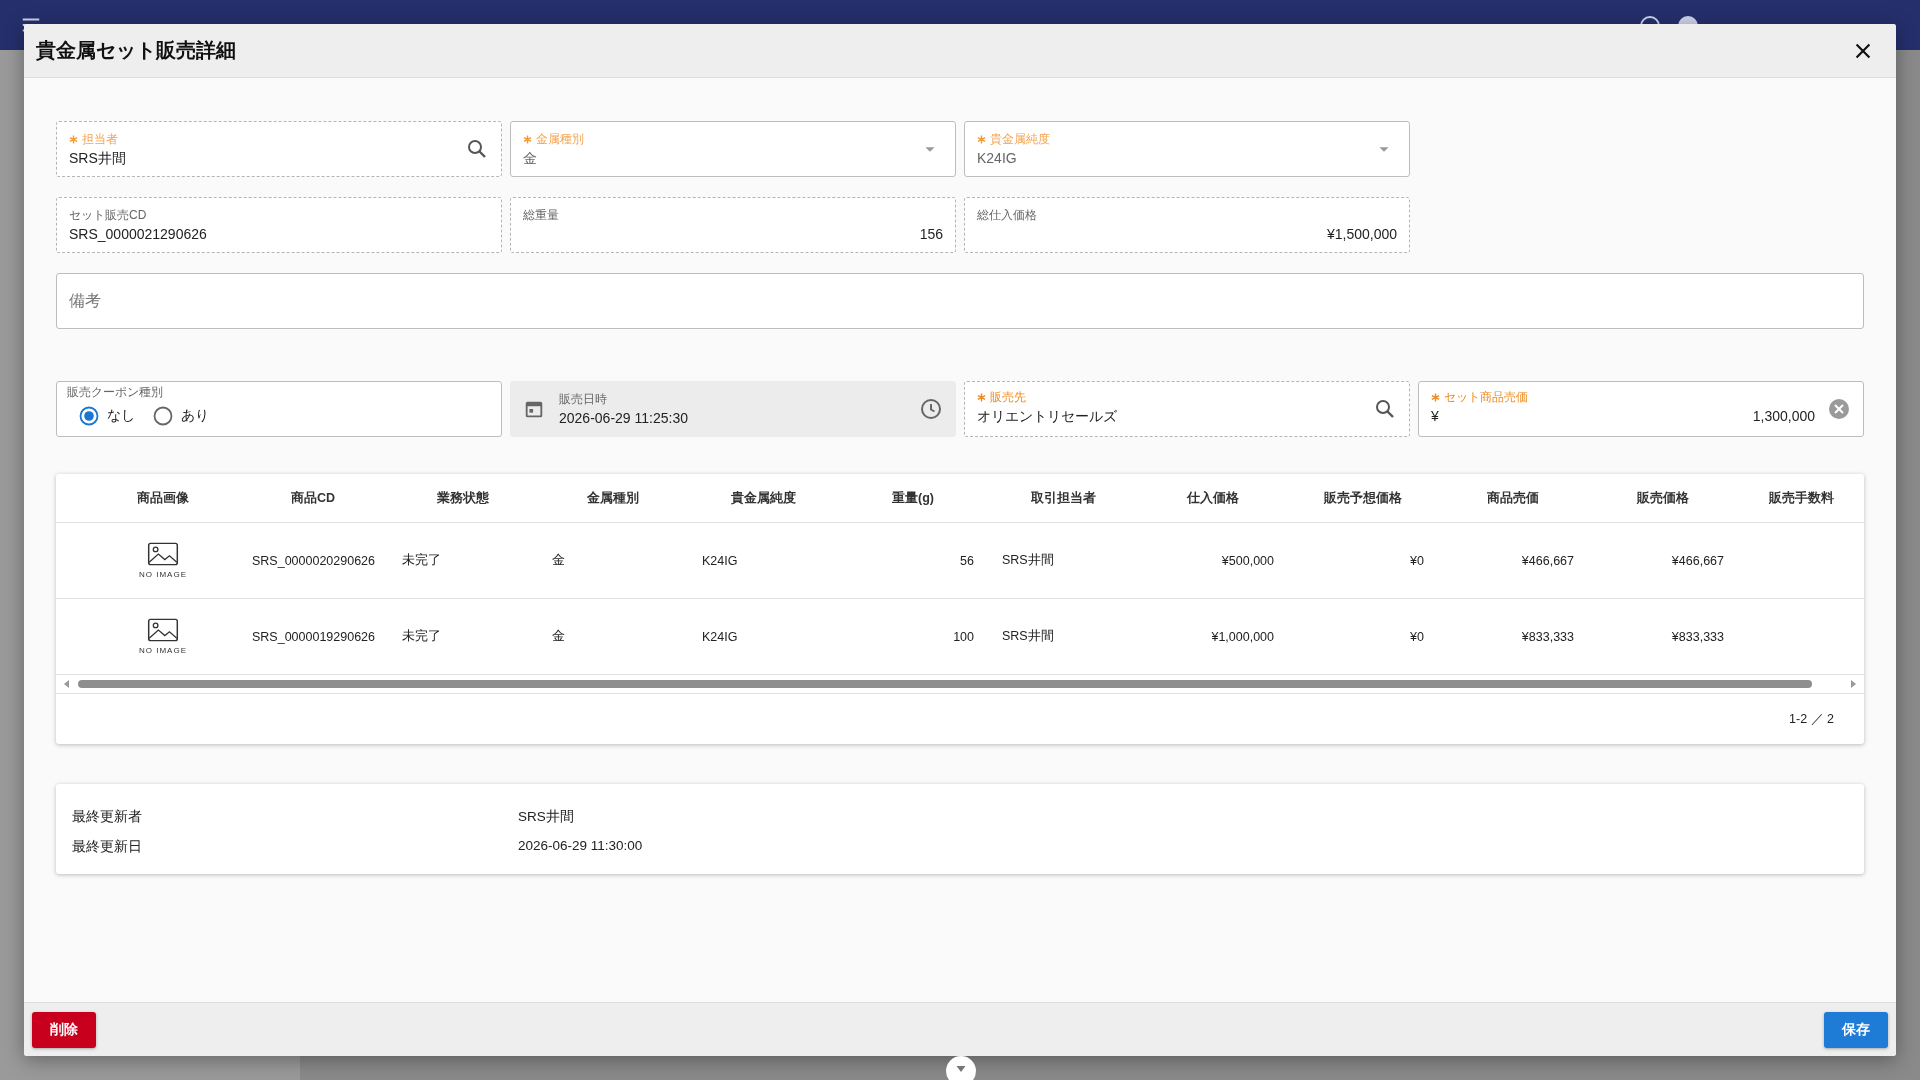 This screenshot has height=1080, width=1920. What do you see at coordinates (1247, 560) in the screenshot?
I see `table-cell: ¥500,000` at bounding box center [1247, 560].